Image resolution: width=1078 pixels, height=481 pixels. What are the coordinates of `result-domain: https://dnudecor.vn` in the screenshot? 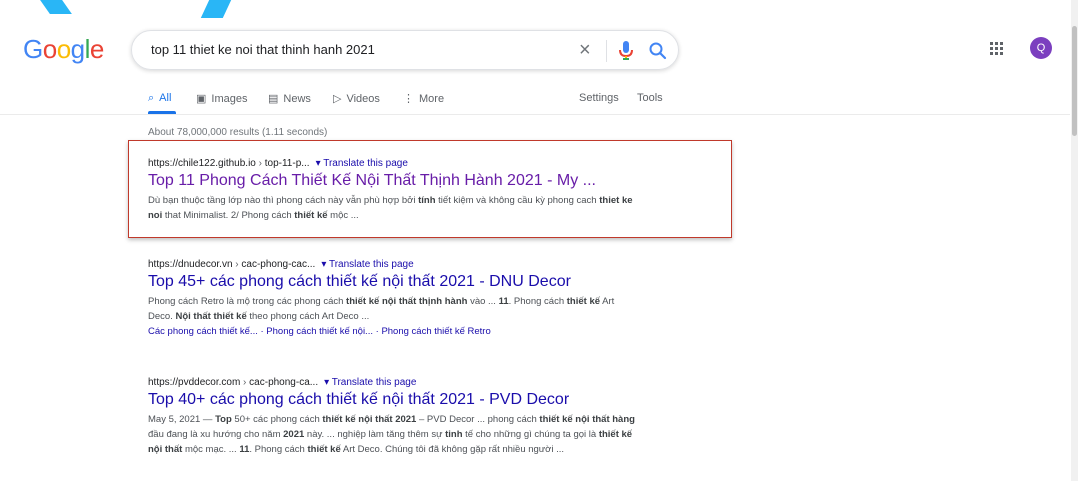 It's located at (190, 264).